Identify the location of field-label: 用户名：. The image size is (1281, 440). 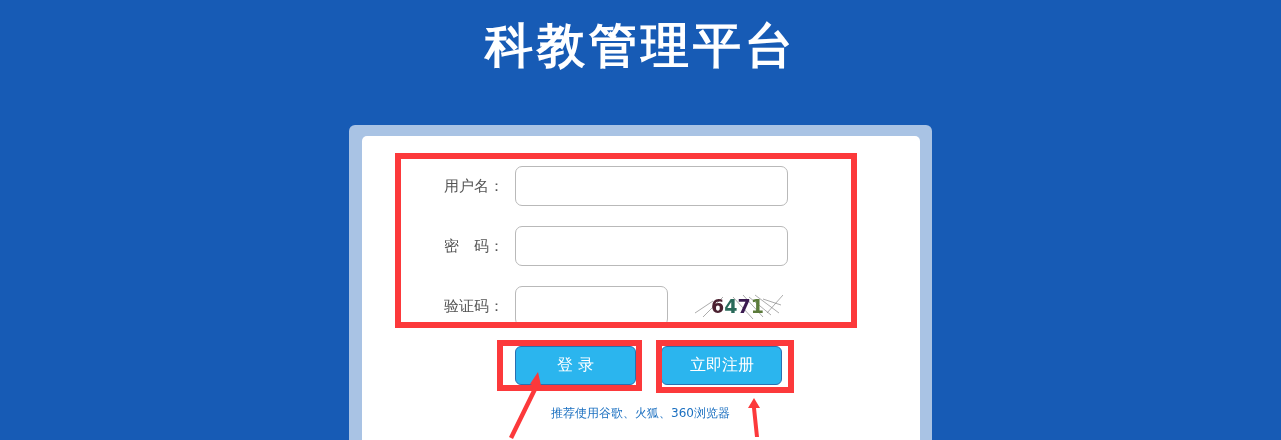
(473, 186).